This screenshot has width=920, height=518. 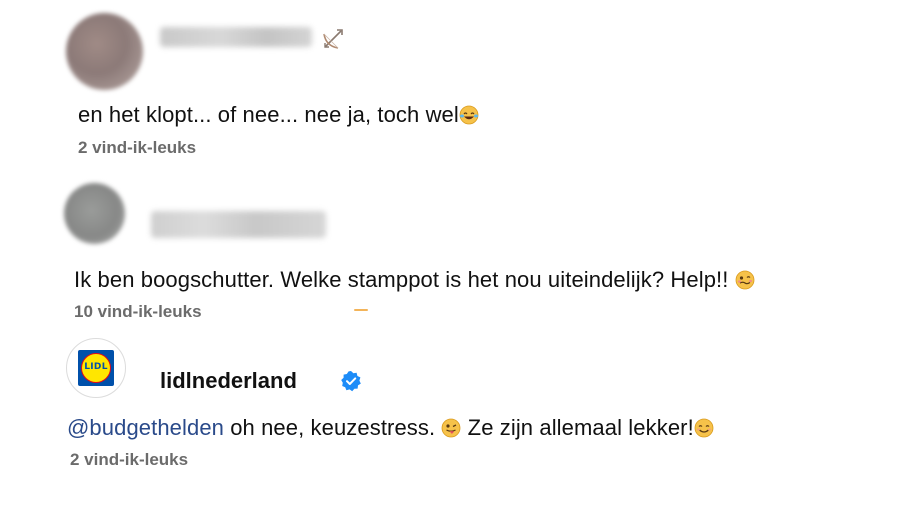 I want to click on bow-and-arrow-icon, so click(x=333, y=39).